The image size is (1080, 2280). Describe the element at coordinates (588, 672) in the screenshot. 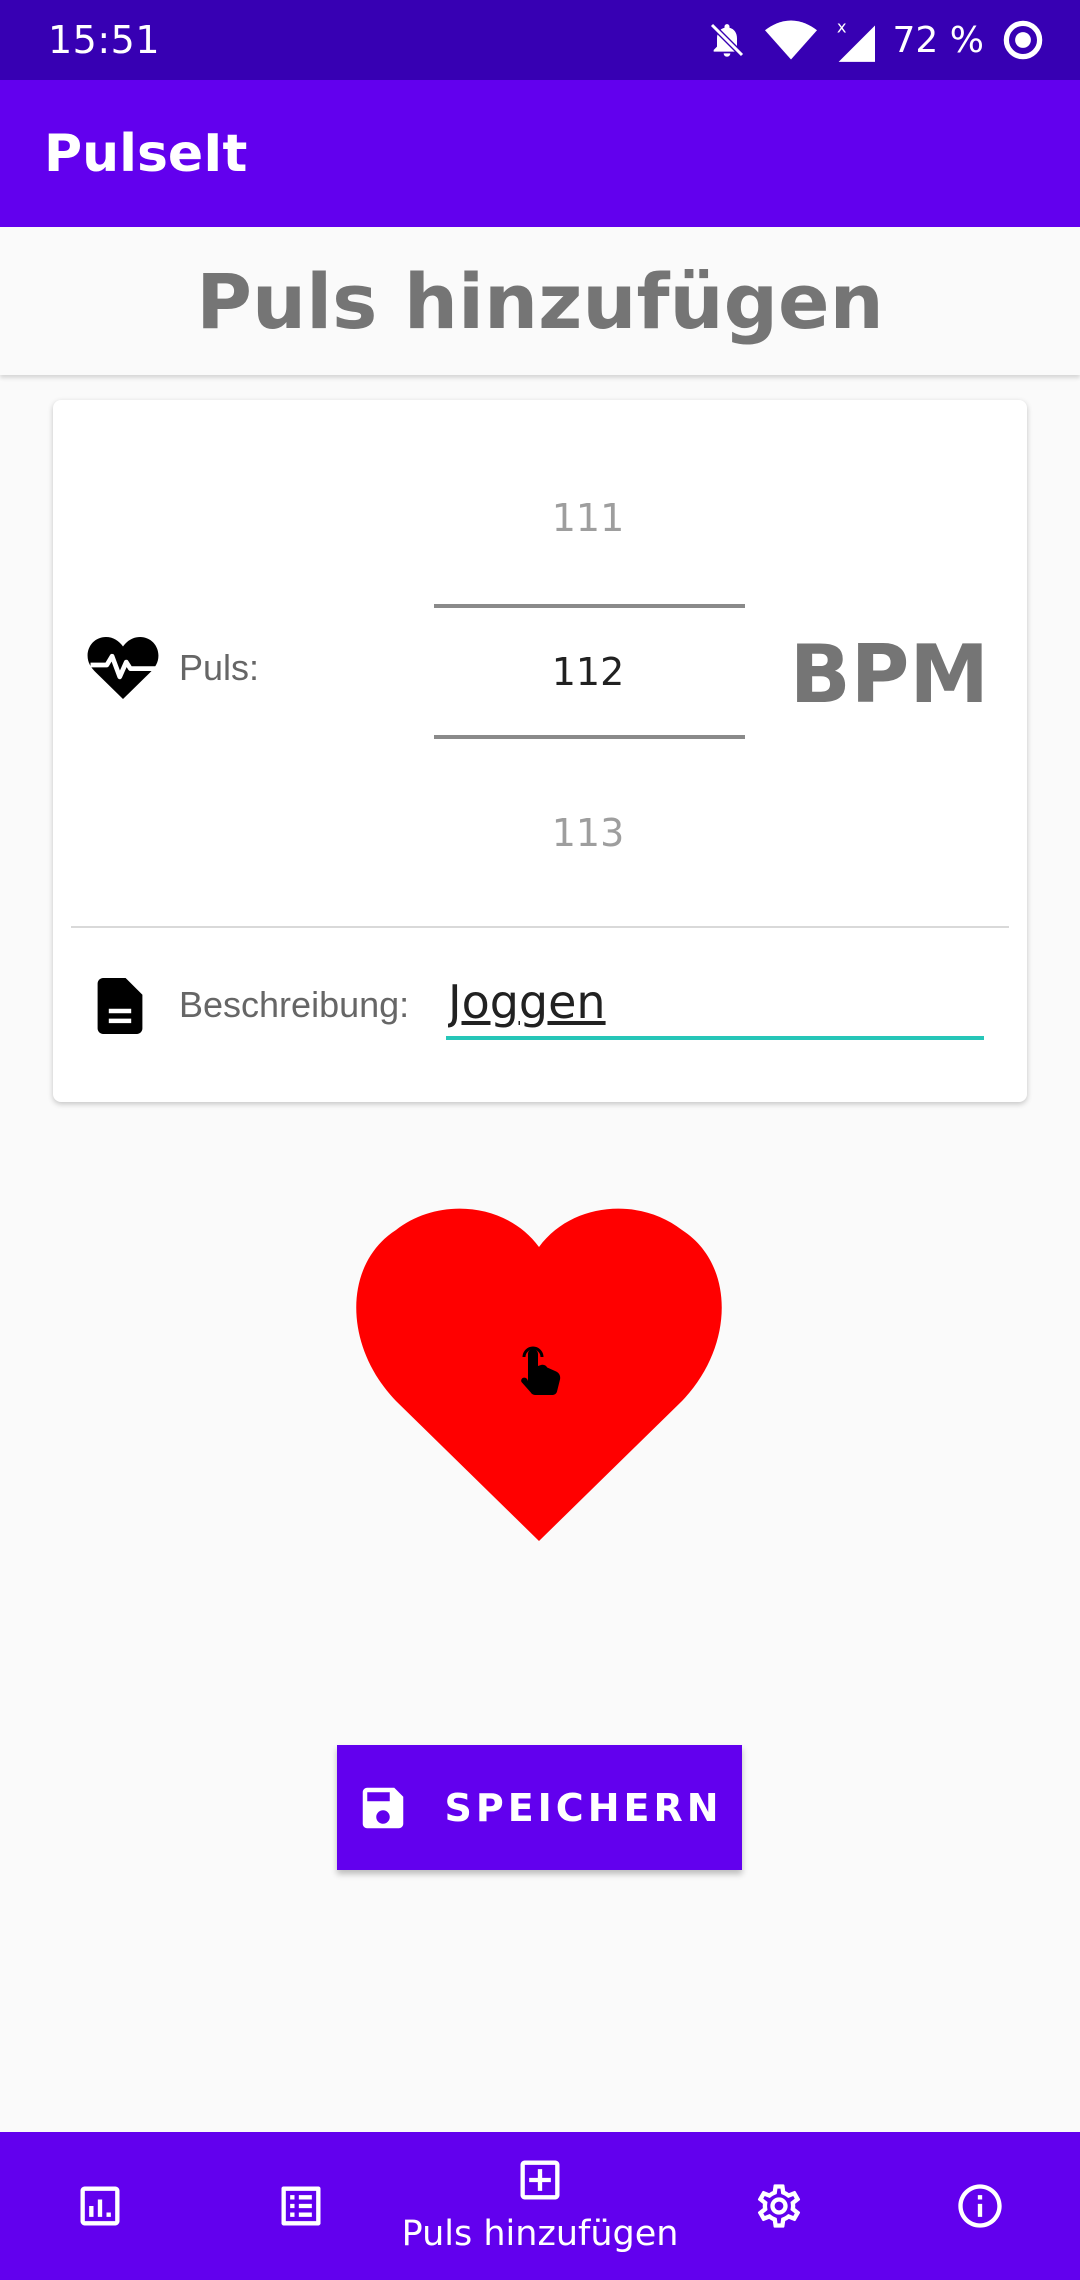

I see `picker-selected-value: 112` at that location.